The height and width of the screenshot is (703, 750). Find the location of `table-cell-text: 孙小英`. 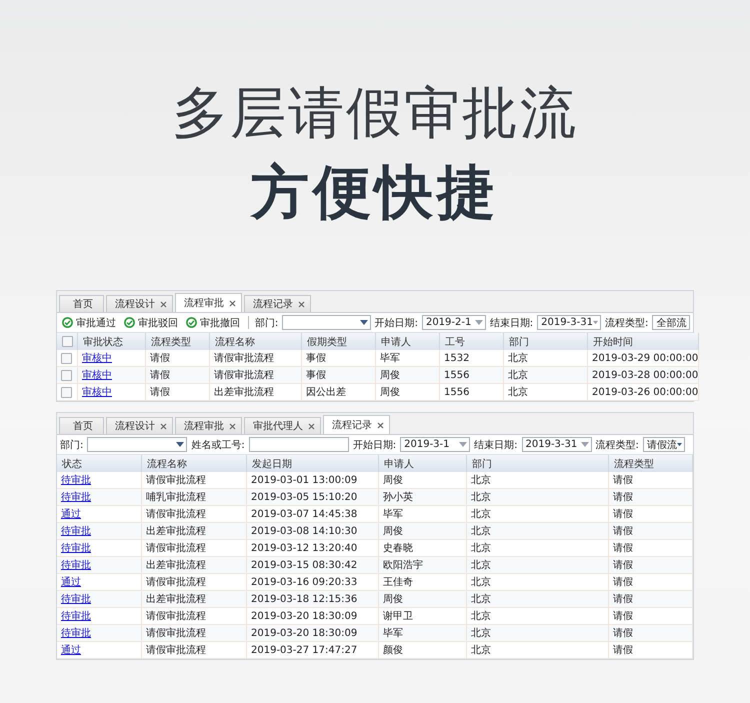

table-cell-text: 孙小英 is located at coordinates (398, 497).